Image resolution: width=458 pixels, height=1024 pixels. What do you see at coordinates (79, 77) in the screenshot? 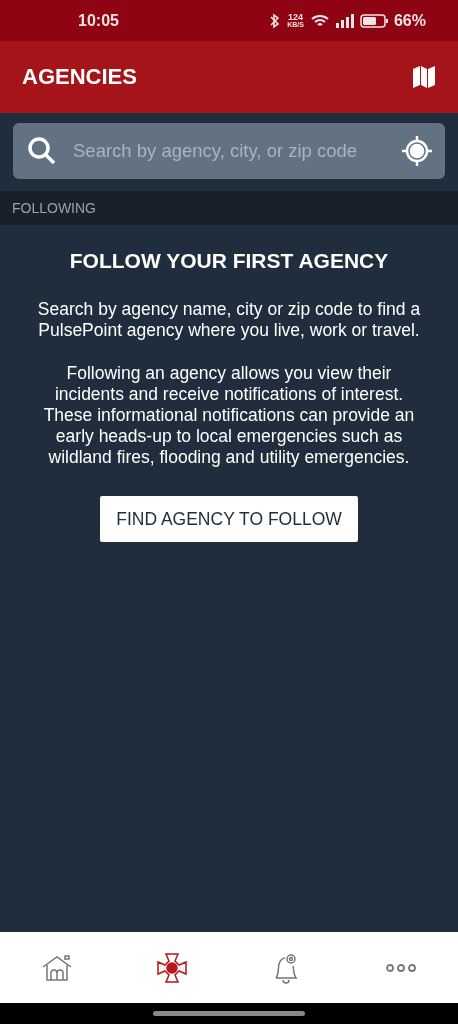
I see `screen-title: AGENCIES` at bounding box center [79, 77].